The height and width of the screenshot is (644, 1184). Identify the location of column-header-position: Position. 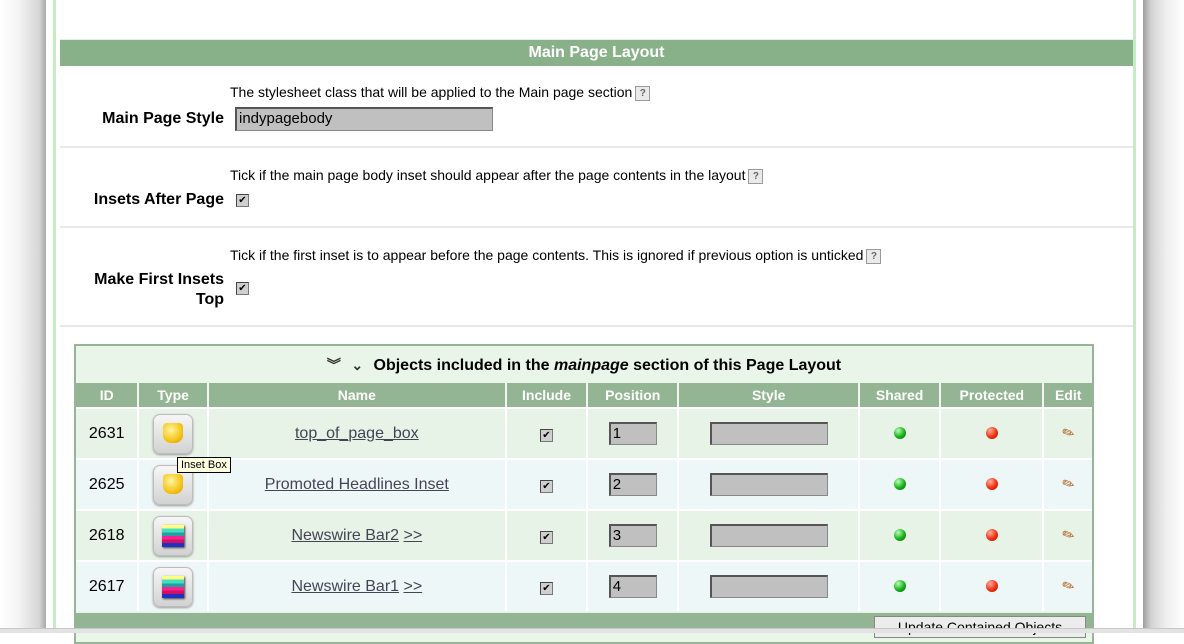
(634, 395).